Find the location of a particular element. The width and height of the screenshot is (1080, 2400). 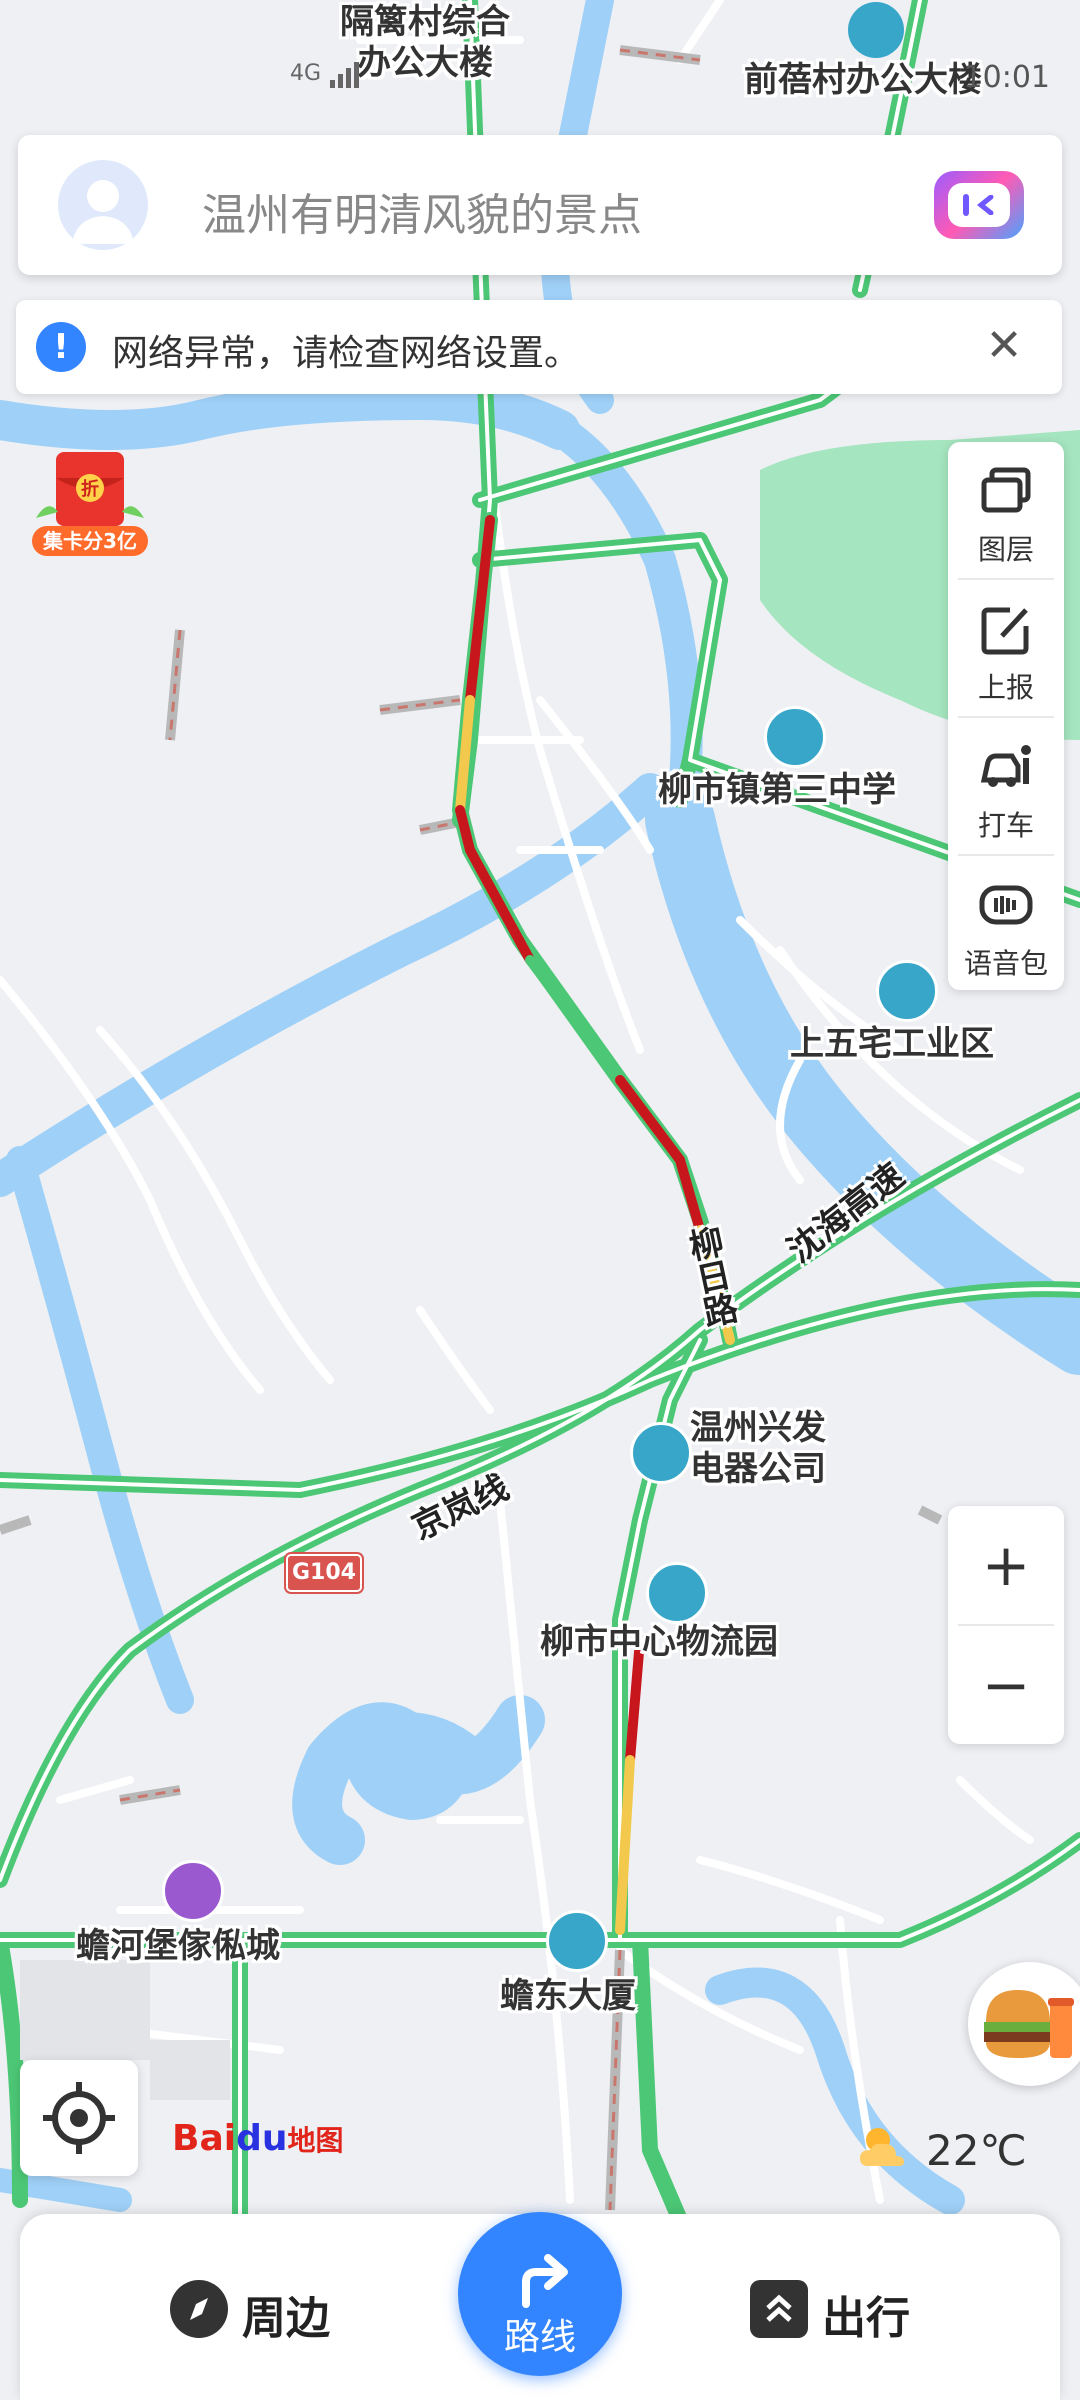

route-button: 路线 is located at coordinates (540, 2294).